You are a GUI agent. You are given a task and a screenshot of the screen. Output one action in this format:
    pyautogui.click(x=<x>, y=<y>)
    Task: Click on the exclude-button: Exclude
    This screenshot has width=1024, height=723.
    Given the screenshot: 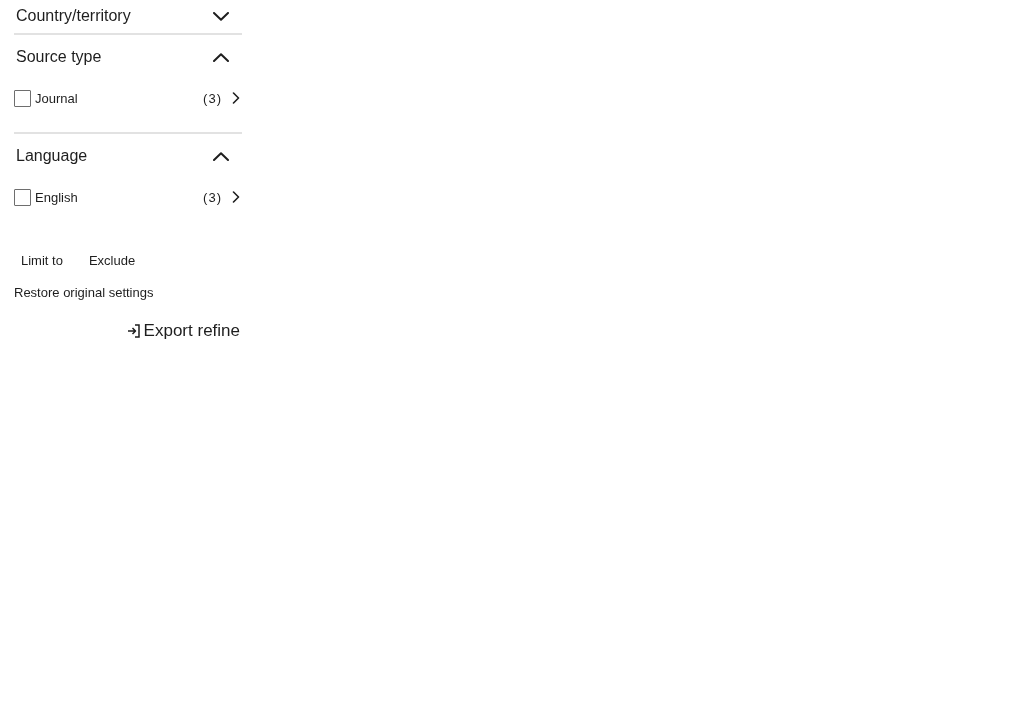 What is the action you would take?
    pyautogui.click(x=112, y=260)
    